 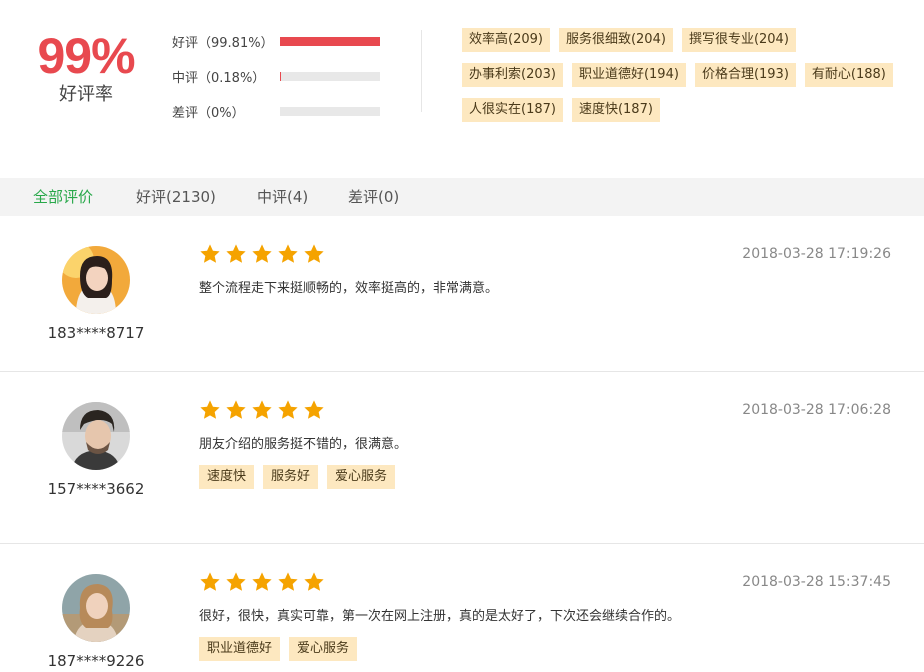 I want to click on review-date: 2018-03-28 15:37:45, so click(x=816, y=582).